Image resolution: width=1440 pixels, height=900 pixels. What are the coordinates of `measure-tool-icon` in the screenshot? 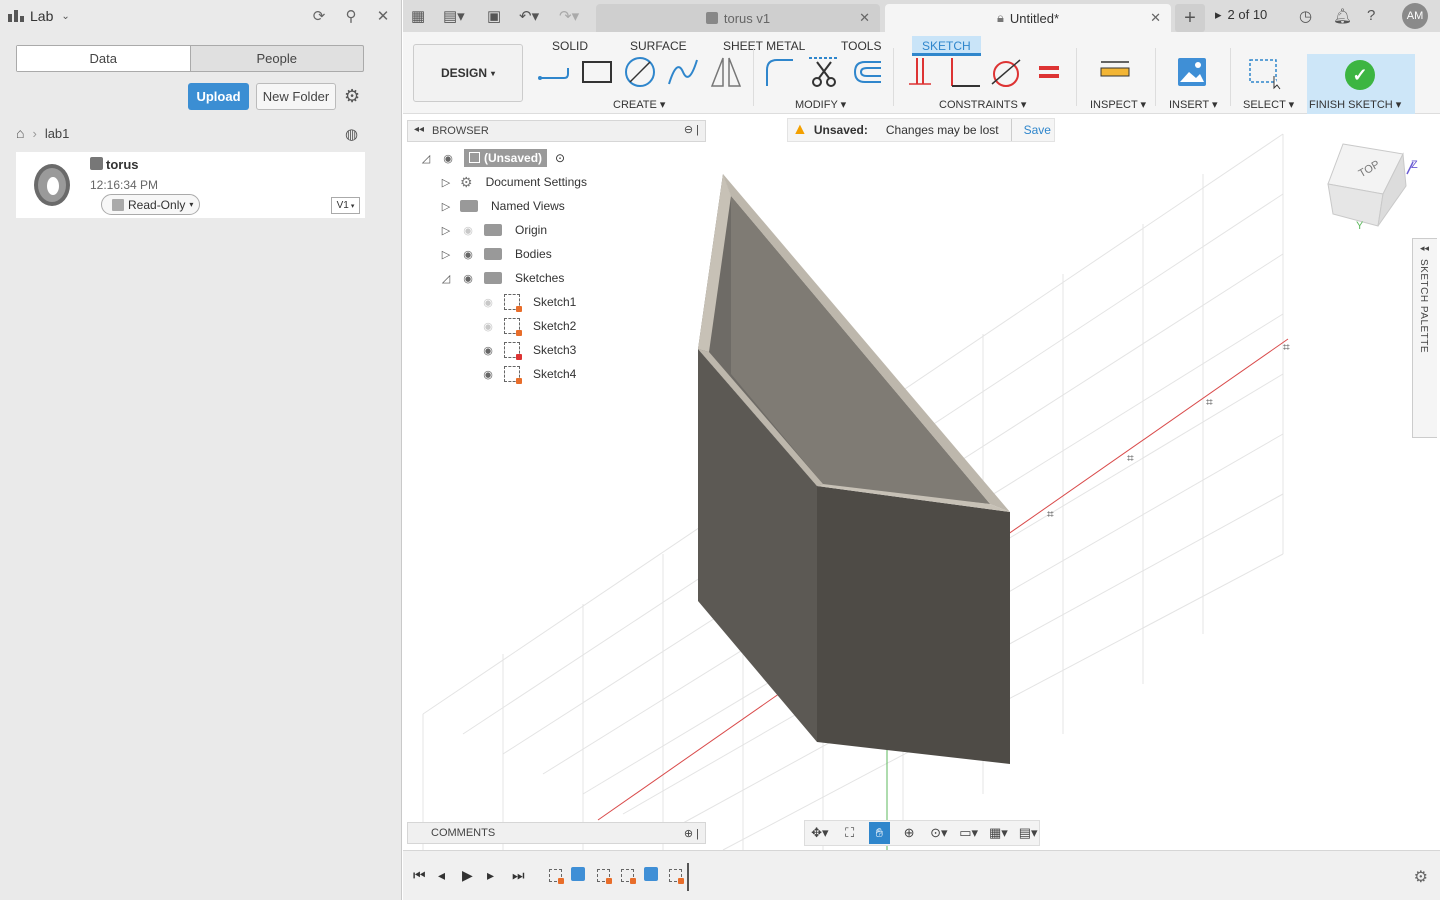 It's located at (1115, 72).